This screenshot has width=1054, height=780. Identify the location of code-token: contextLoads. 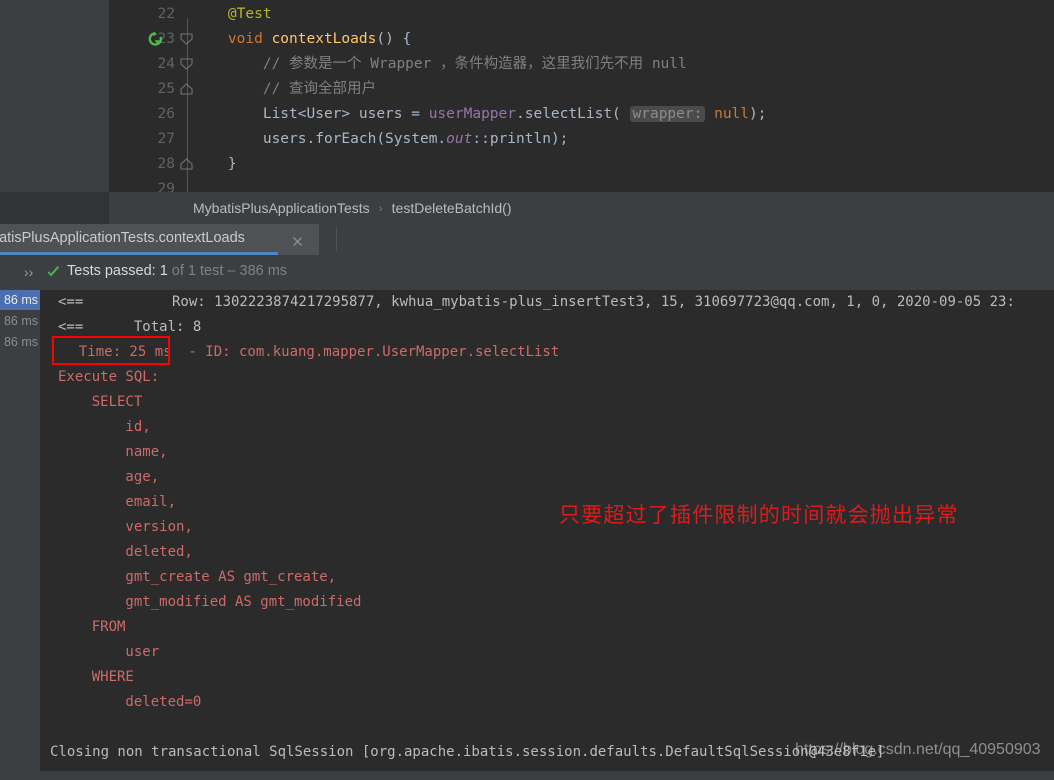
(324, 39).